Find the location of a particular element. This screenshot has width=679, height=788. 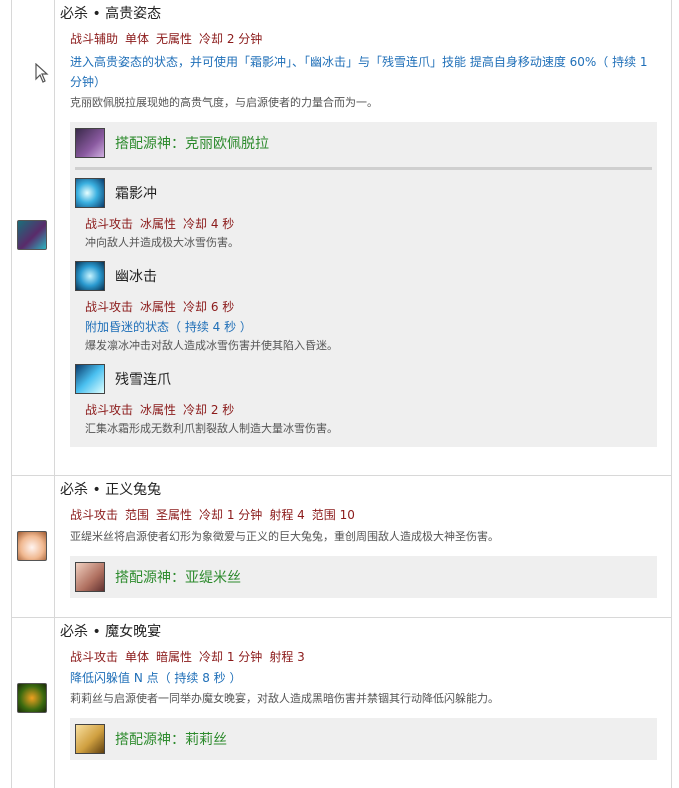

sub-skill-tags: 战斗攻击 冰属性 冷却 2 秒 is located at coordinates (363, 410).